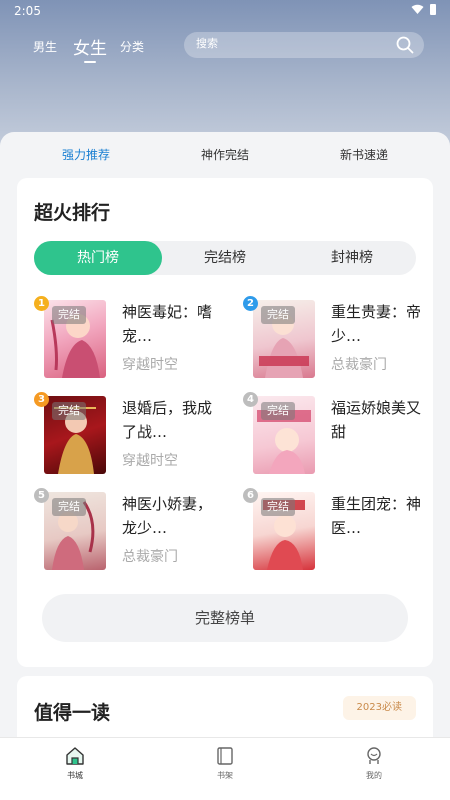  Describe the element at coordinates (225, 775) in the screenshot. I see `bottom-nav-label: 书架` at that location.